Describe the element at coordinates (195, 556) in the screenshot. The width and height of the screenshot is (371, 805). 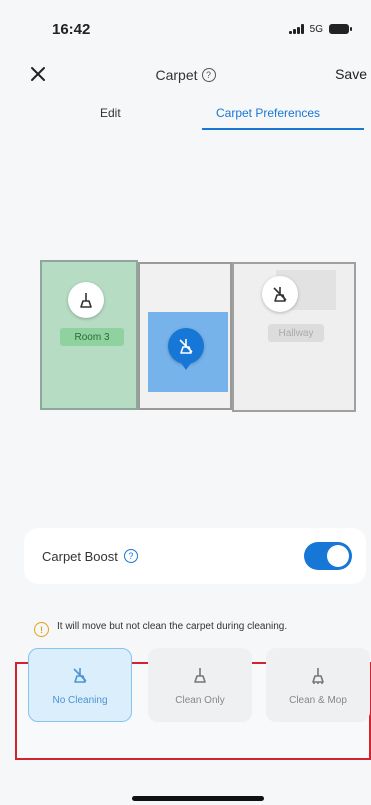
I see `carpet-boost-card: Carpet Boost ?` at that location.